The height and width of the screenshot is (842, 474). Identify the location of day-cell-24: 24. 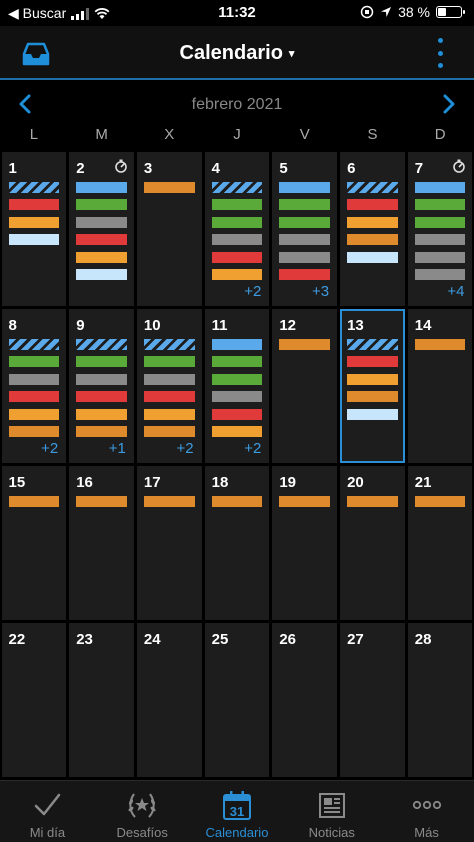
(169, 700).